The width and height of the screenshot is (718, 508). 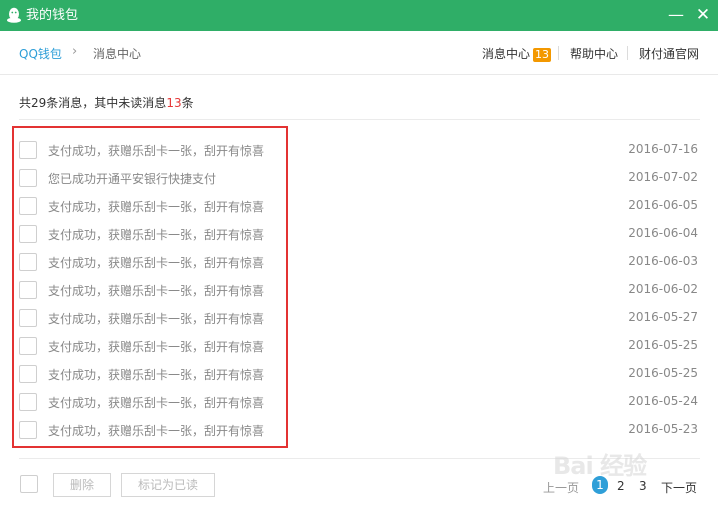 What do you see at coordinates (703, 15) in the screenshot?
I see `close-button: ✕` at bounding box center [703, 15].